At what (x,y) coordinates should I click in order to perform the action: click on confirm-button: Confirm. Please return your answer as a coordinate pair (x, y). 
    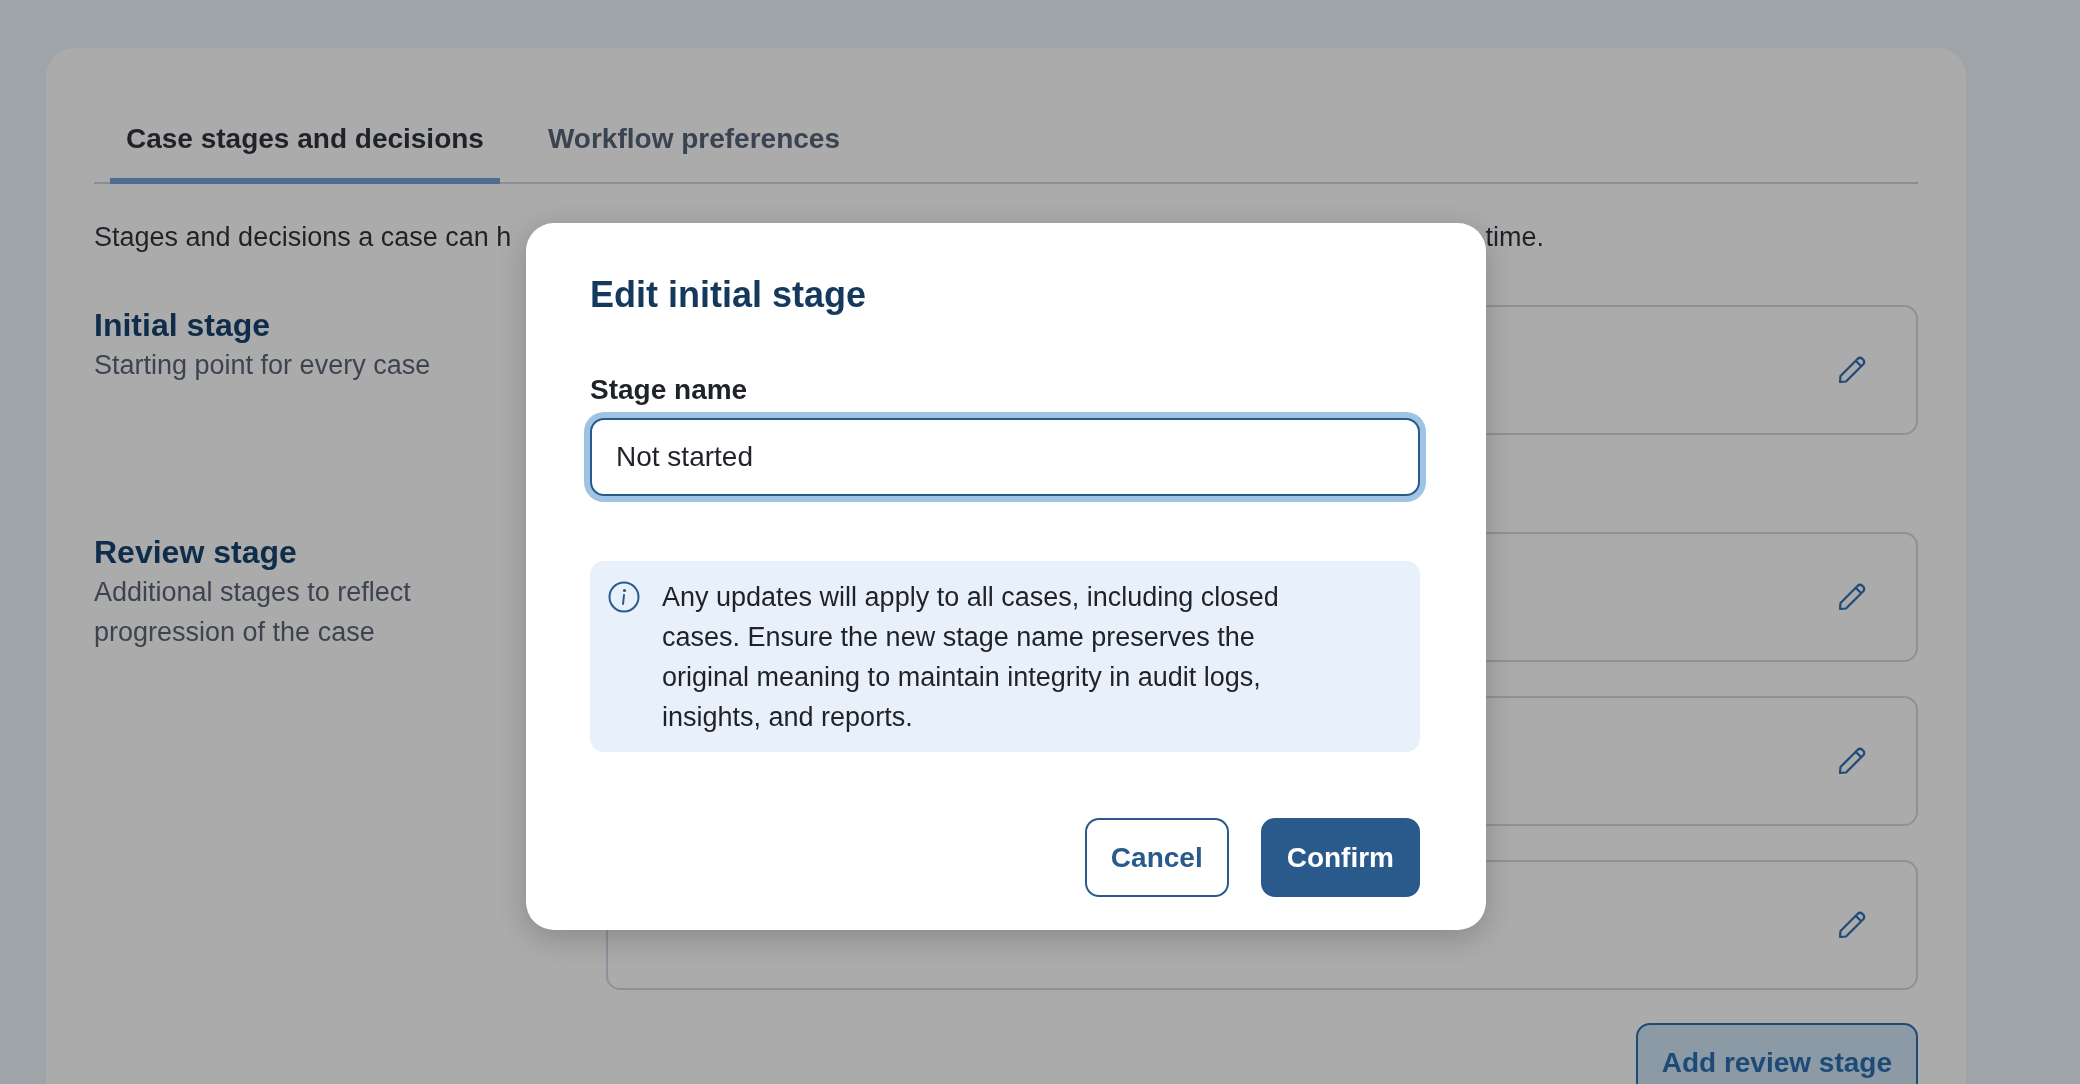
    Looking at the image, I should click on (1340, 857).